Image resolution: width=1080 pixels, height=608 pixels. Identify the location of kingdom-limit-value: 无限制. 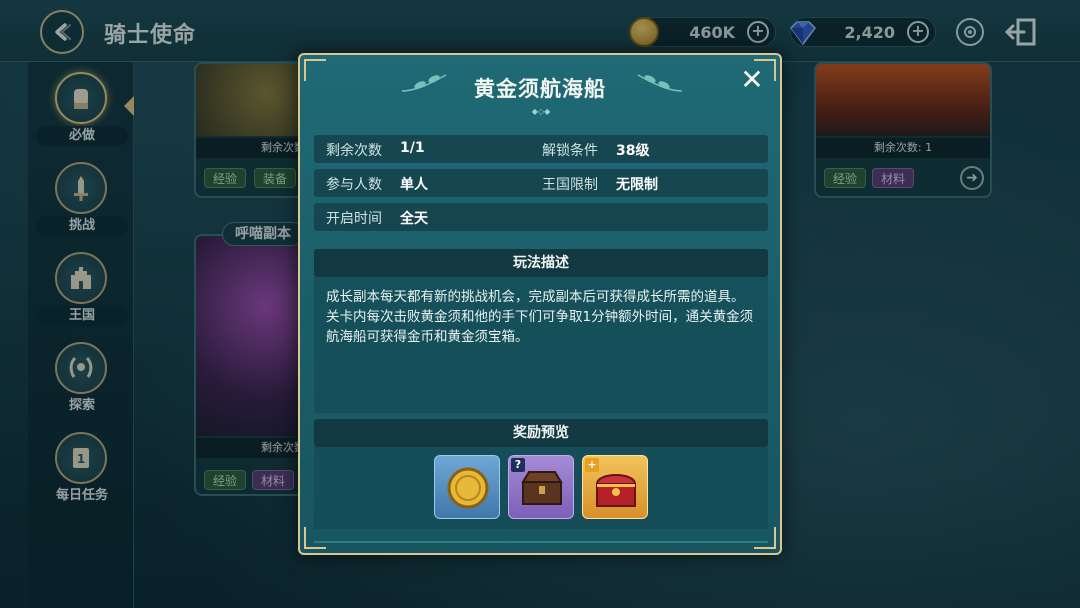
(637, 185).